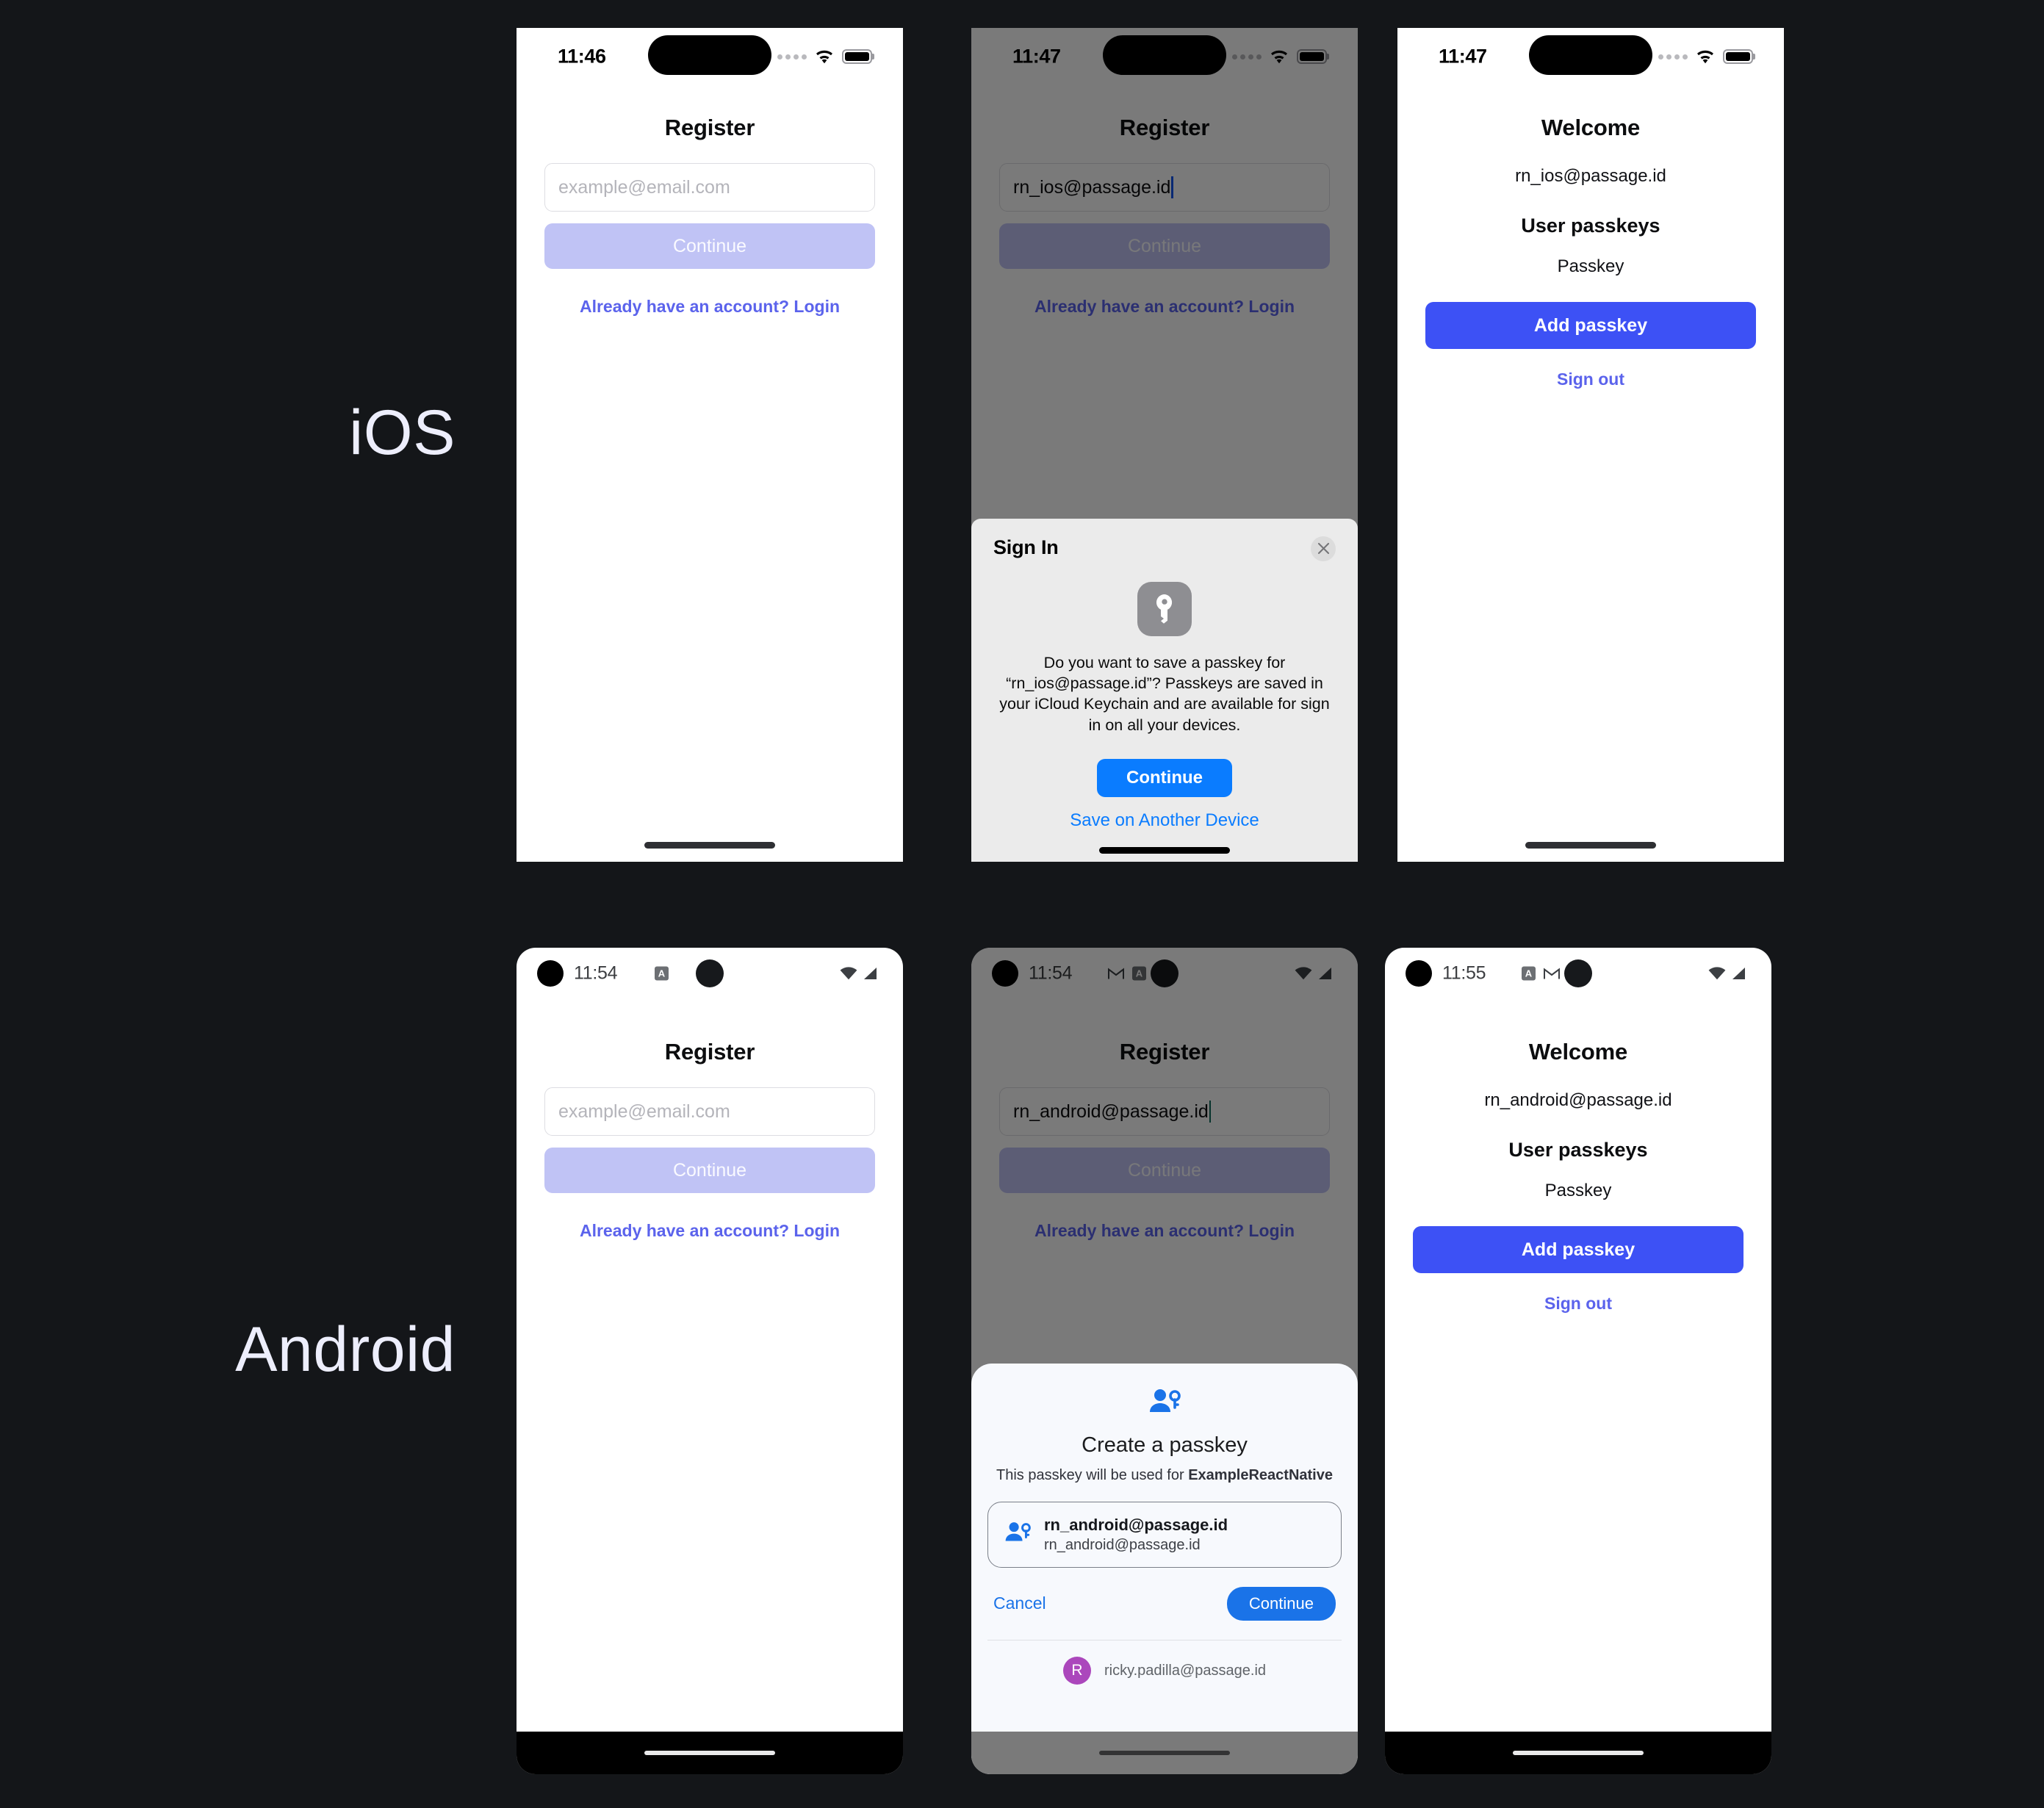 This screenshot has width=2044, height=1808. Describe the element at coordinates (1164, 820) in the screenshot. I see `save-on-another-device-link: Save on Another Device` at that location.